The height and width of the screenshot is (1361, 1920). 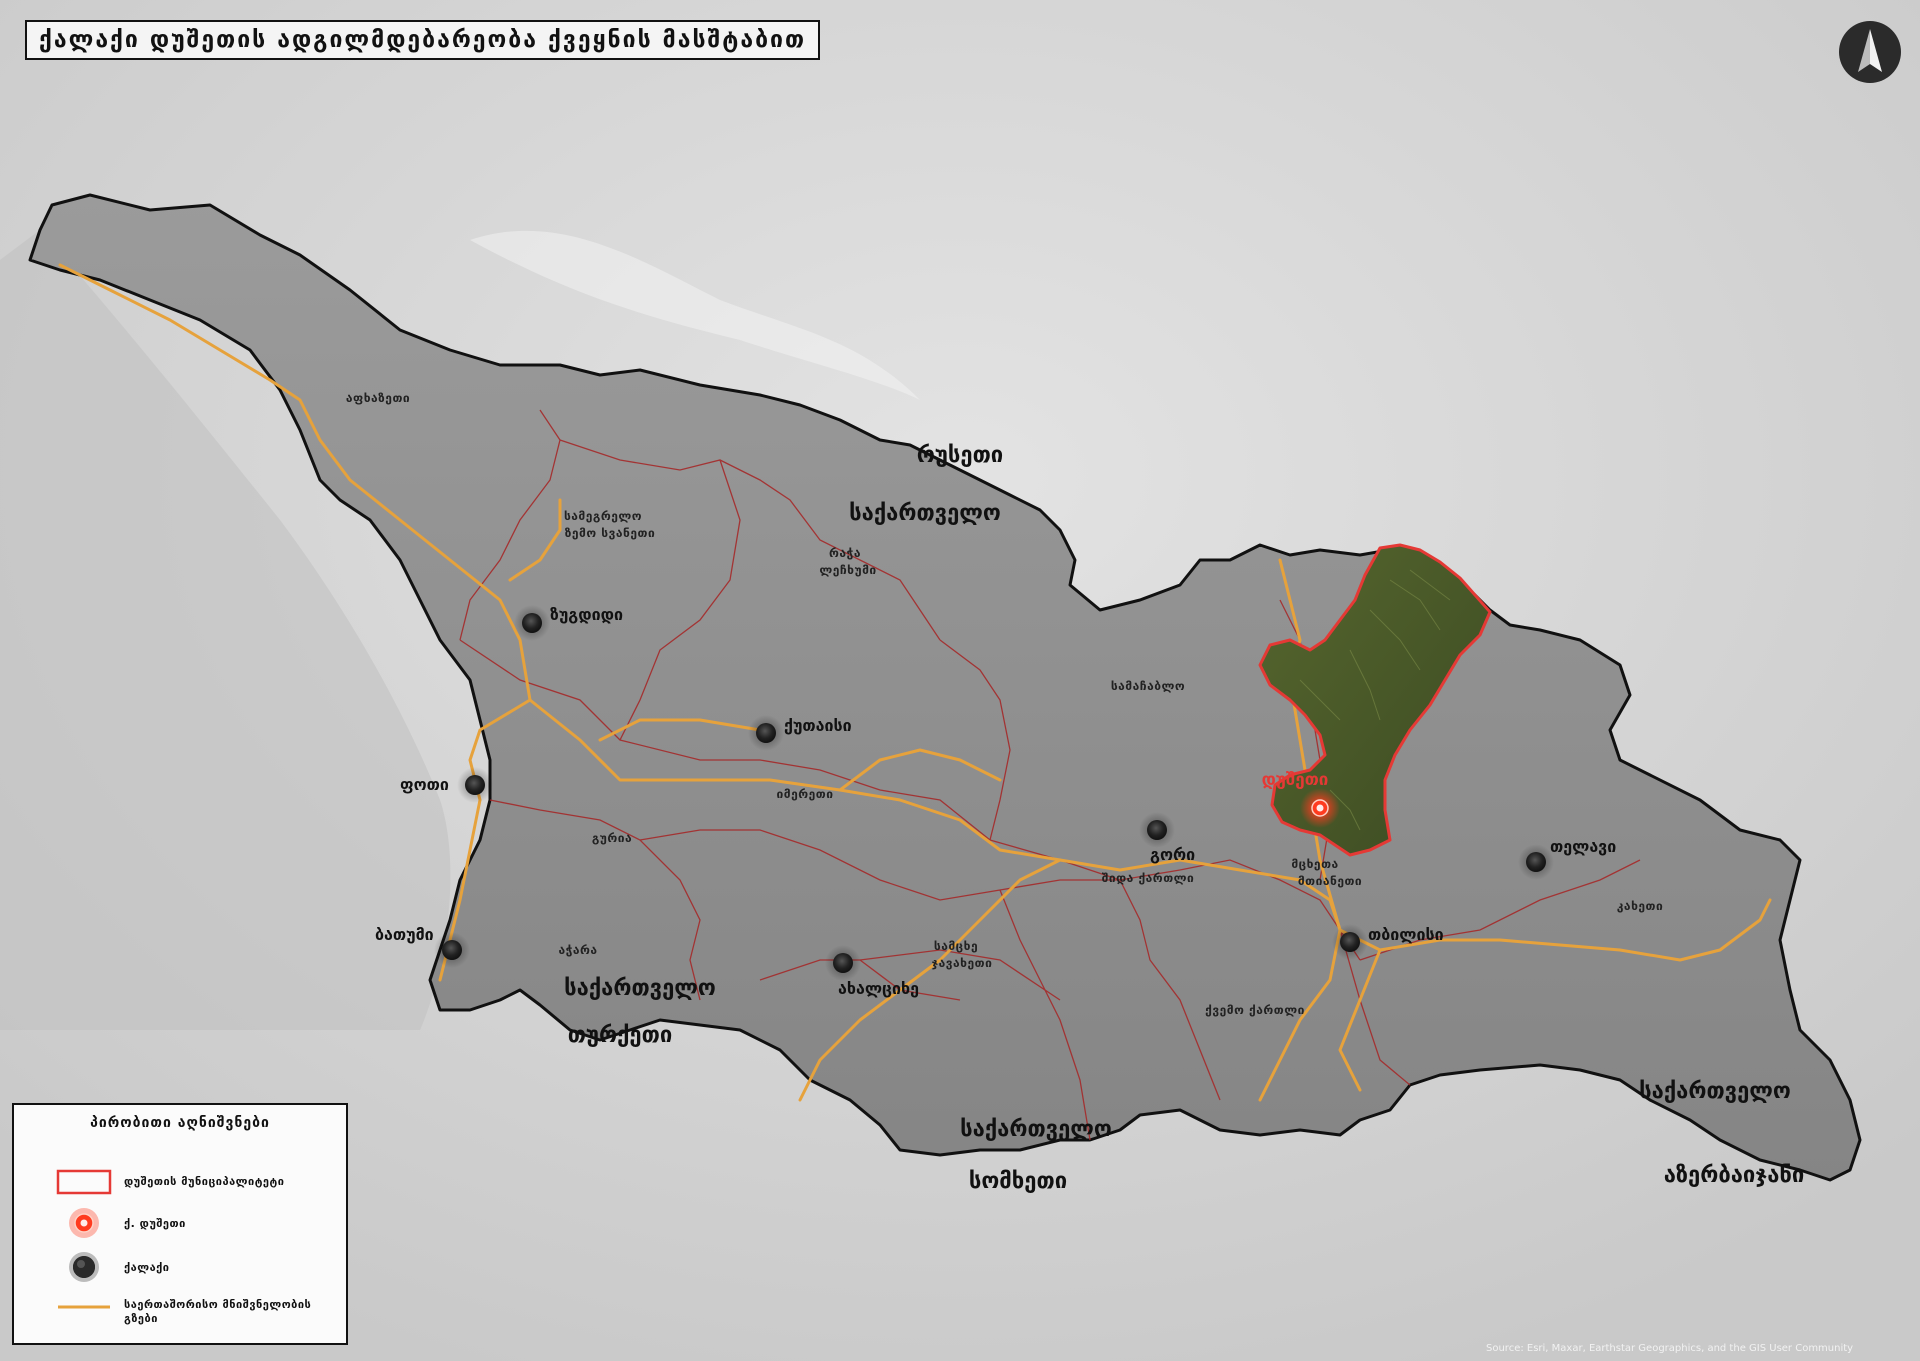 What do you see at coordinates (620, 1035) in the screenshot?
I see `label-turkey: თურქეთი` at bounding box center [620, 1035].